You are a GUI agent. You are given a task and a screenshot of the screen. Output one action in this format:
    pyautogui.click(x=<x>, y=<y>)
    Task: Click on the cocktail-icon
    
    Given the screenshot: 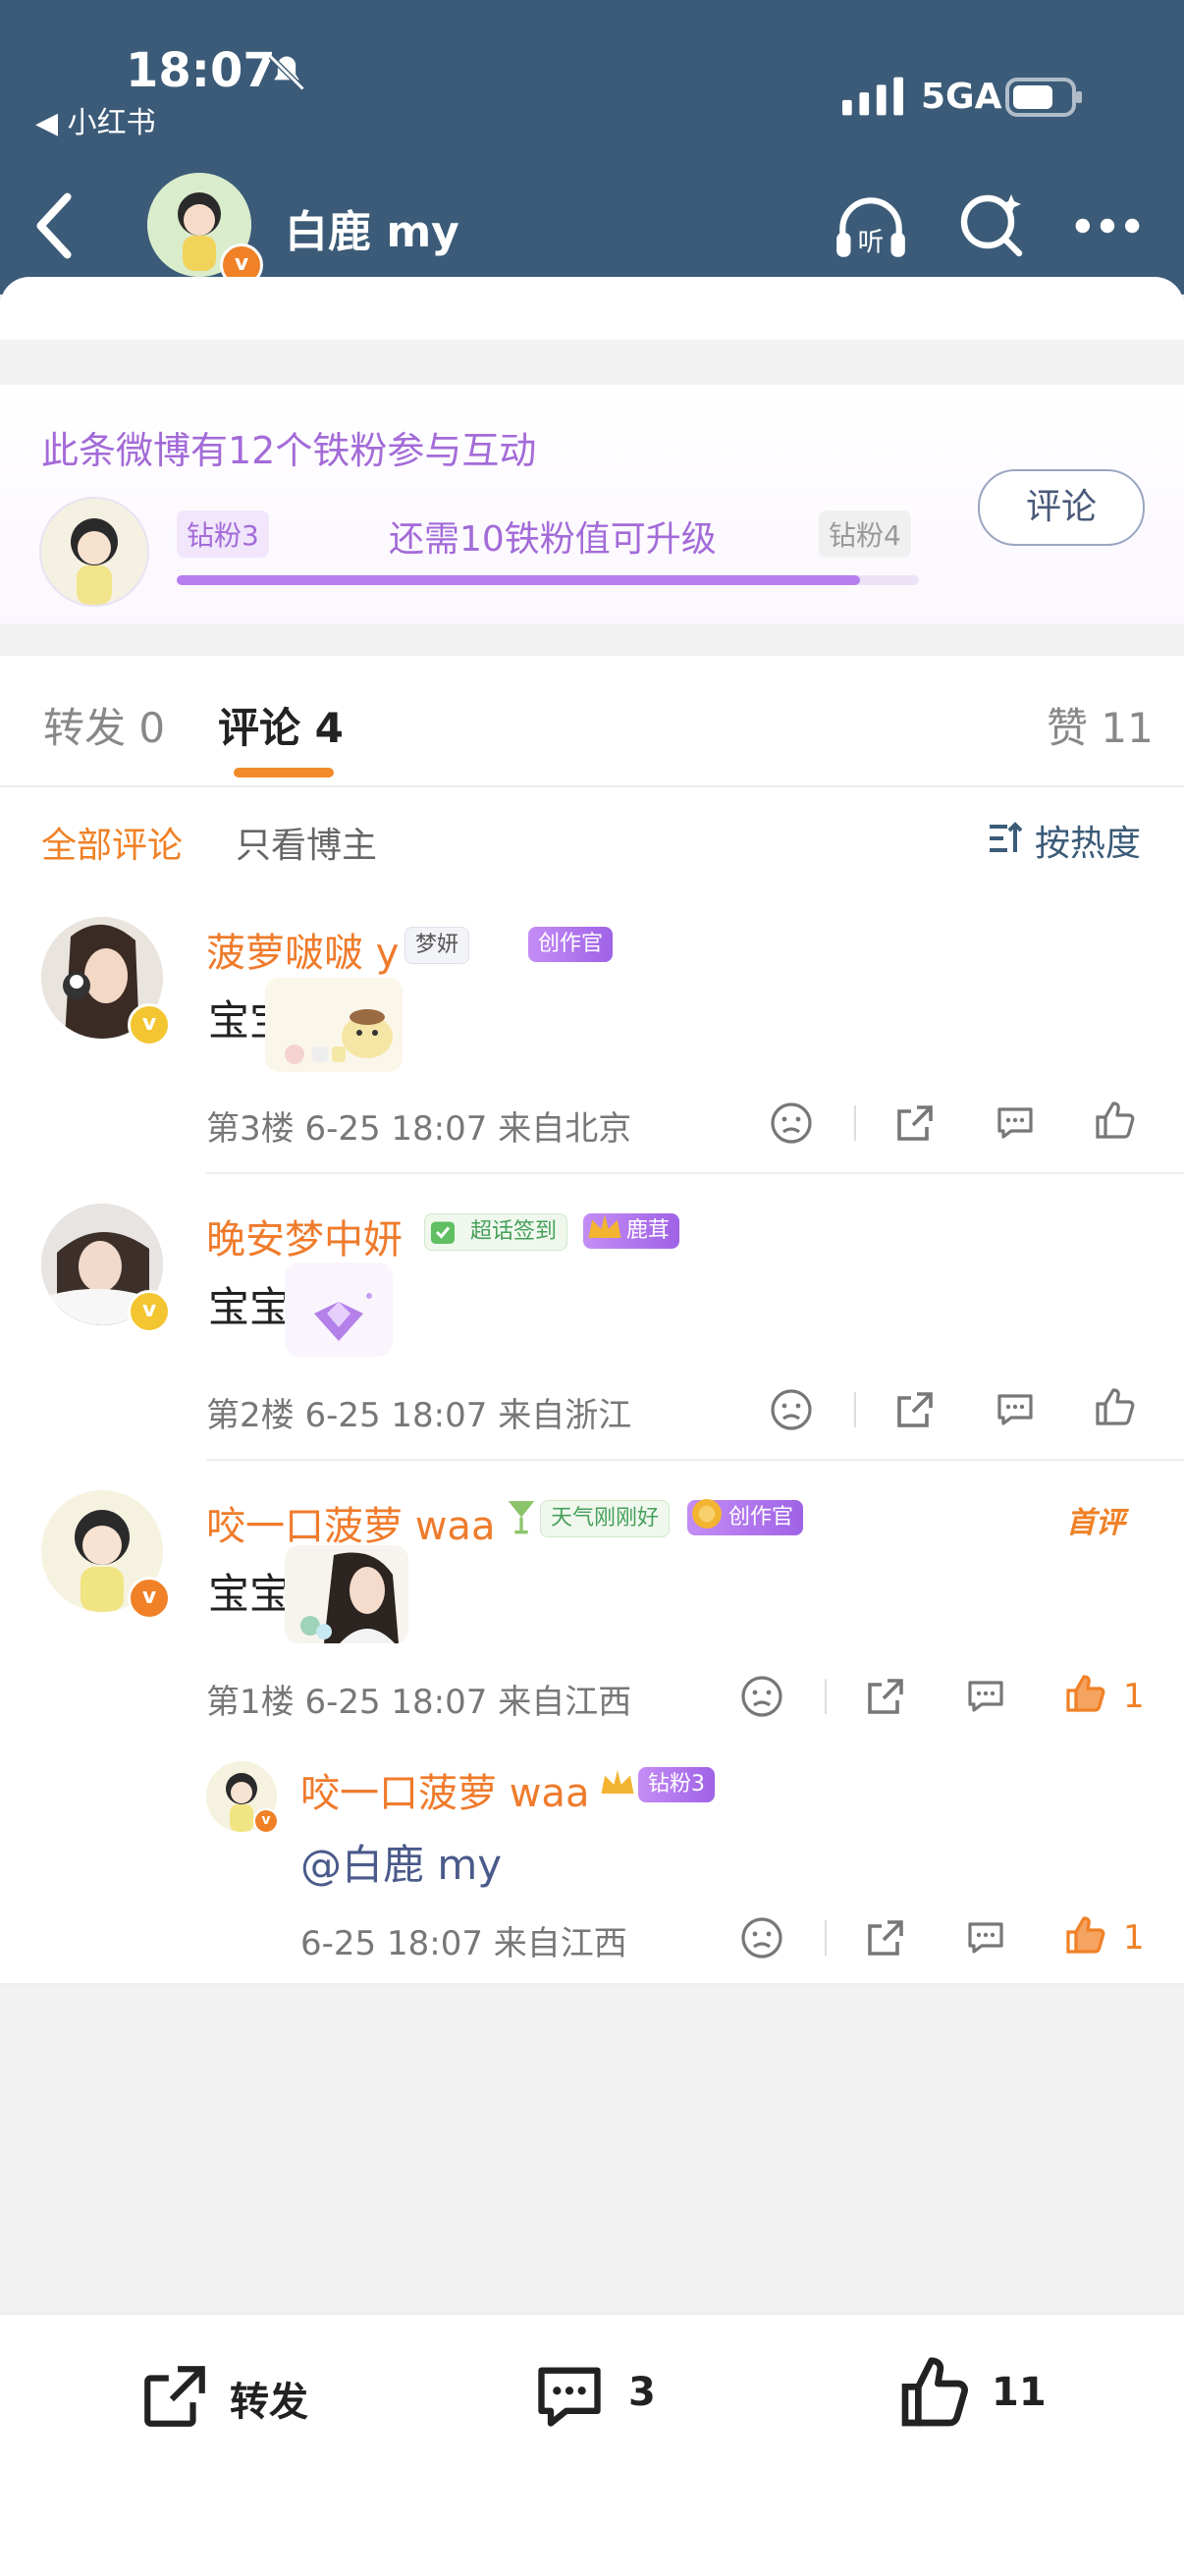 What is the action you would take?
    pyautogui.click(x=522, y=1517)
    